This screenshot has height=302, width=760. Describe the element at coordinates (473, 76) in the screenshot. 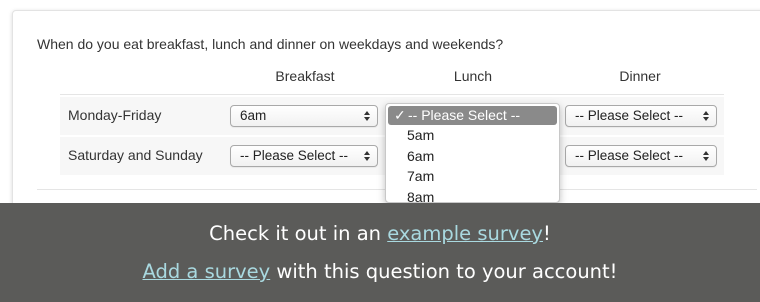

I see `column-header-lunch: Lunch` at that location.